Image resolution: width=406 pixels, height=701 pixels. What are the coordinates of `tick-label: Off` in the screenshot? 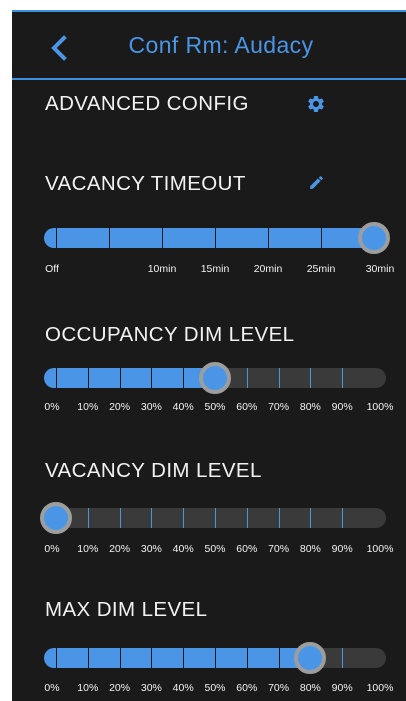 It's located at (52, 269).